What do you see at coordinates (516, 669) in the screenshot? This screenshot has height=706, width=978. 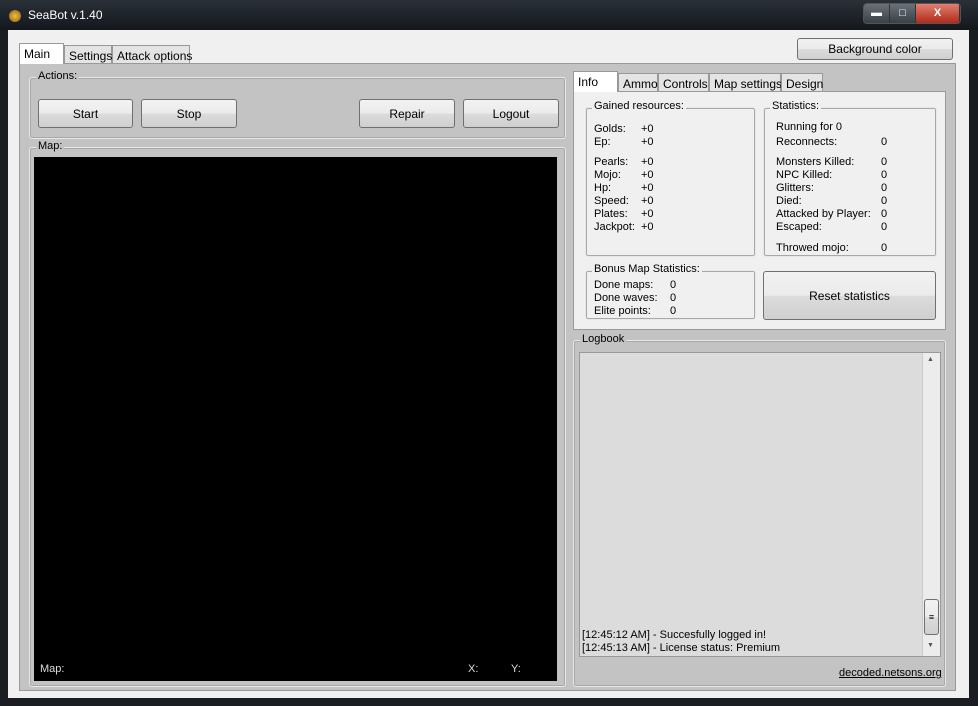 I see `map-y-label: Y:` at bounding box center [516, 669].